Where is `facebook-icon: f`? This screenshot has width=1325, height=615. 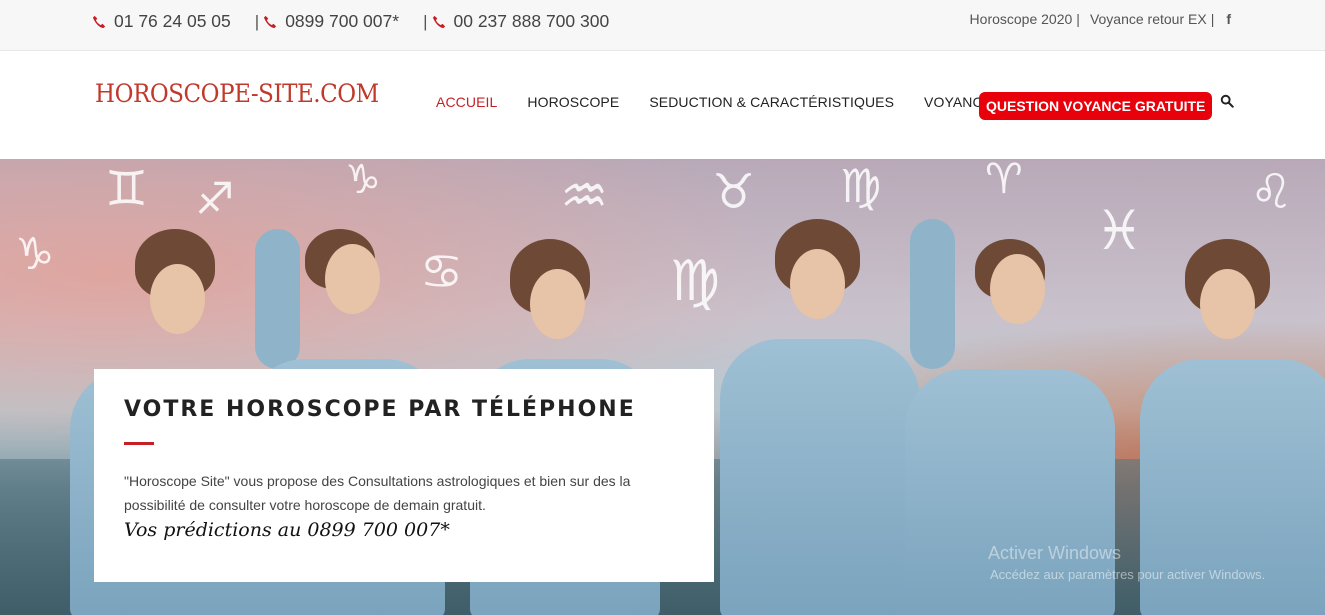 facebook-icon: f is located at coordinates (1228, 19).